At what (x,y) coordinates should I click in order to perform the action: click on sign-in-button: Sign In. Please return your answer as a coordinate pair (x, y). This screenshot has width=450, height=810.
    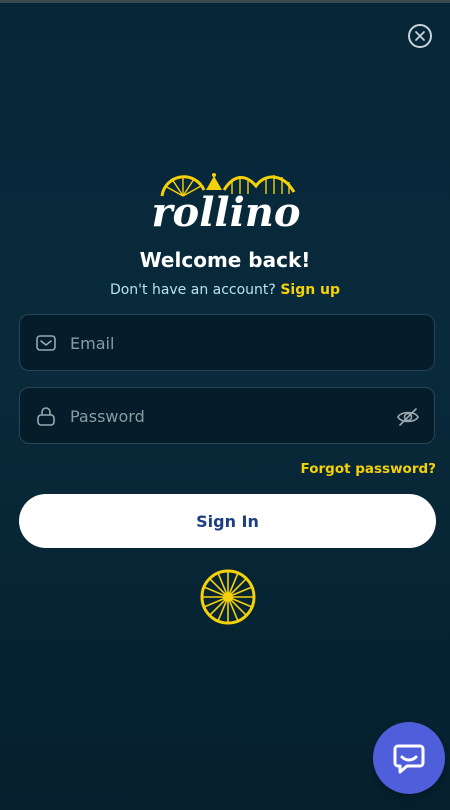
    Looking at the image, I should click on (227, 521).